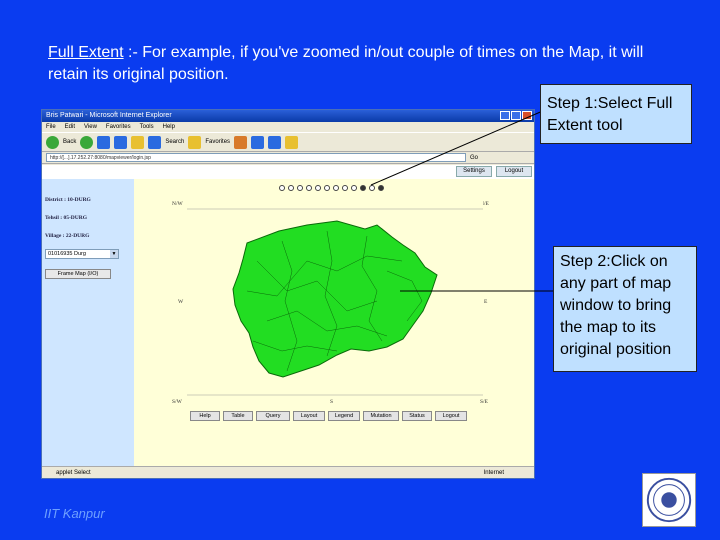 The width and height of the screenshot is (720, 540). What do you see at coordinates (74, 513) in the screenshot?
I see `footer-text: IIT Kanpur` at bounding box center [74, 513].